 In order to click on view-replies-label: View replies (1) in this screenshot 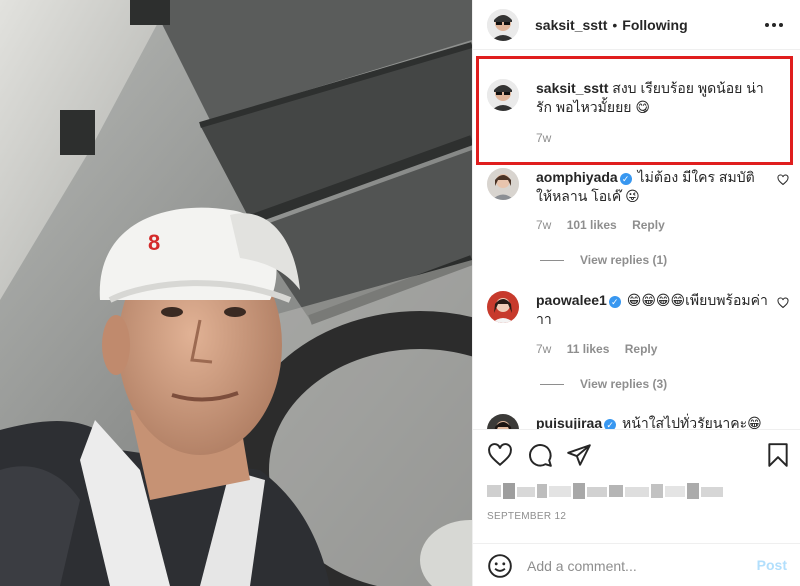, I will do `click(624, 260)`.